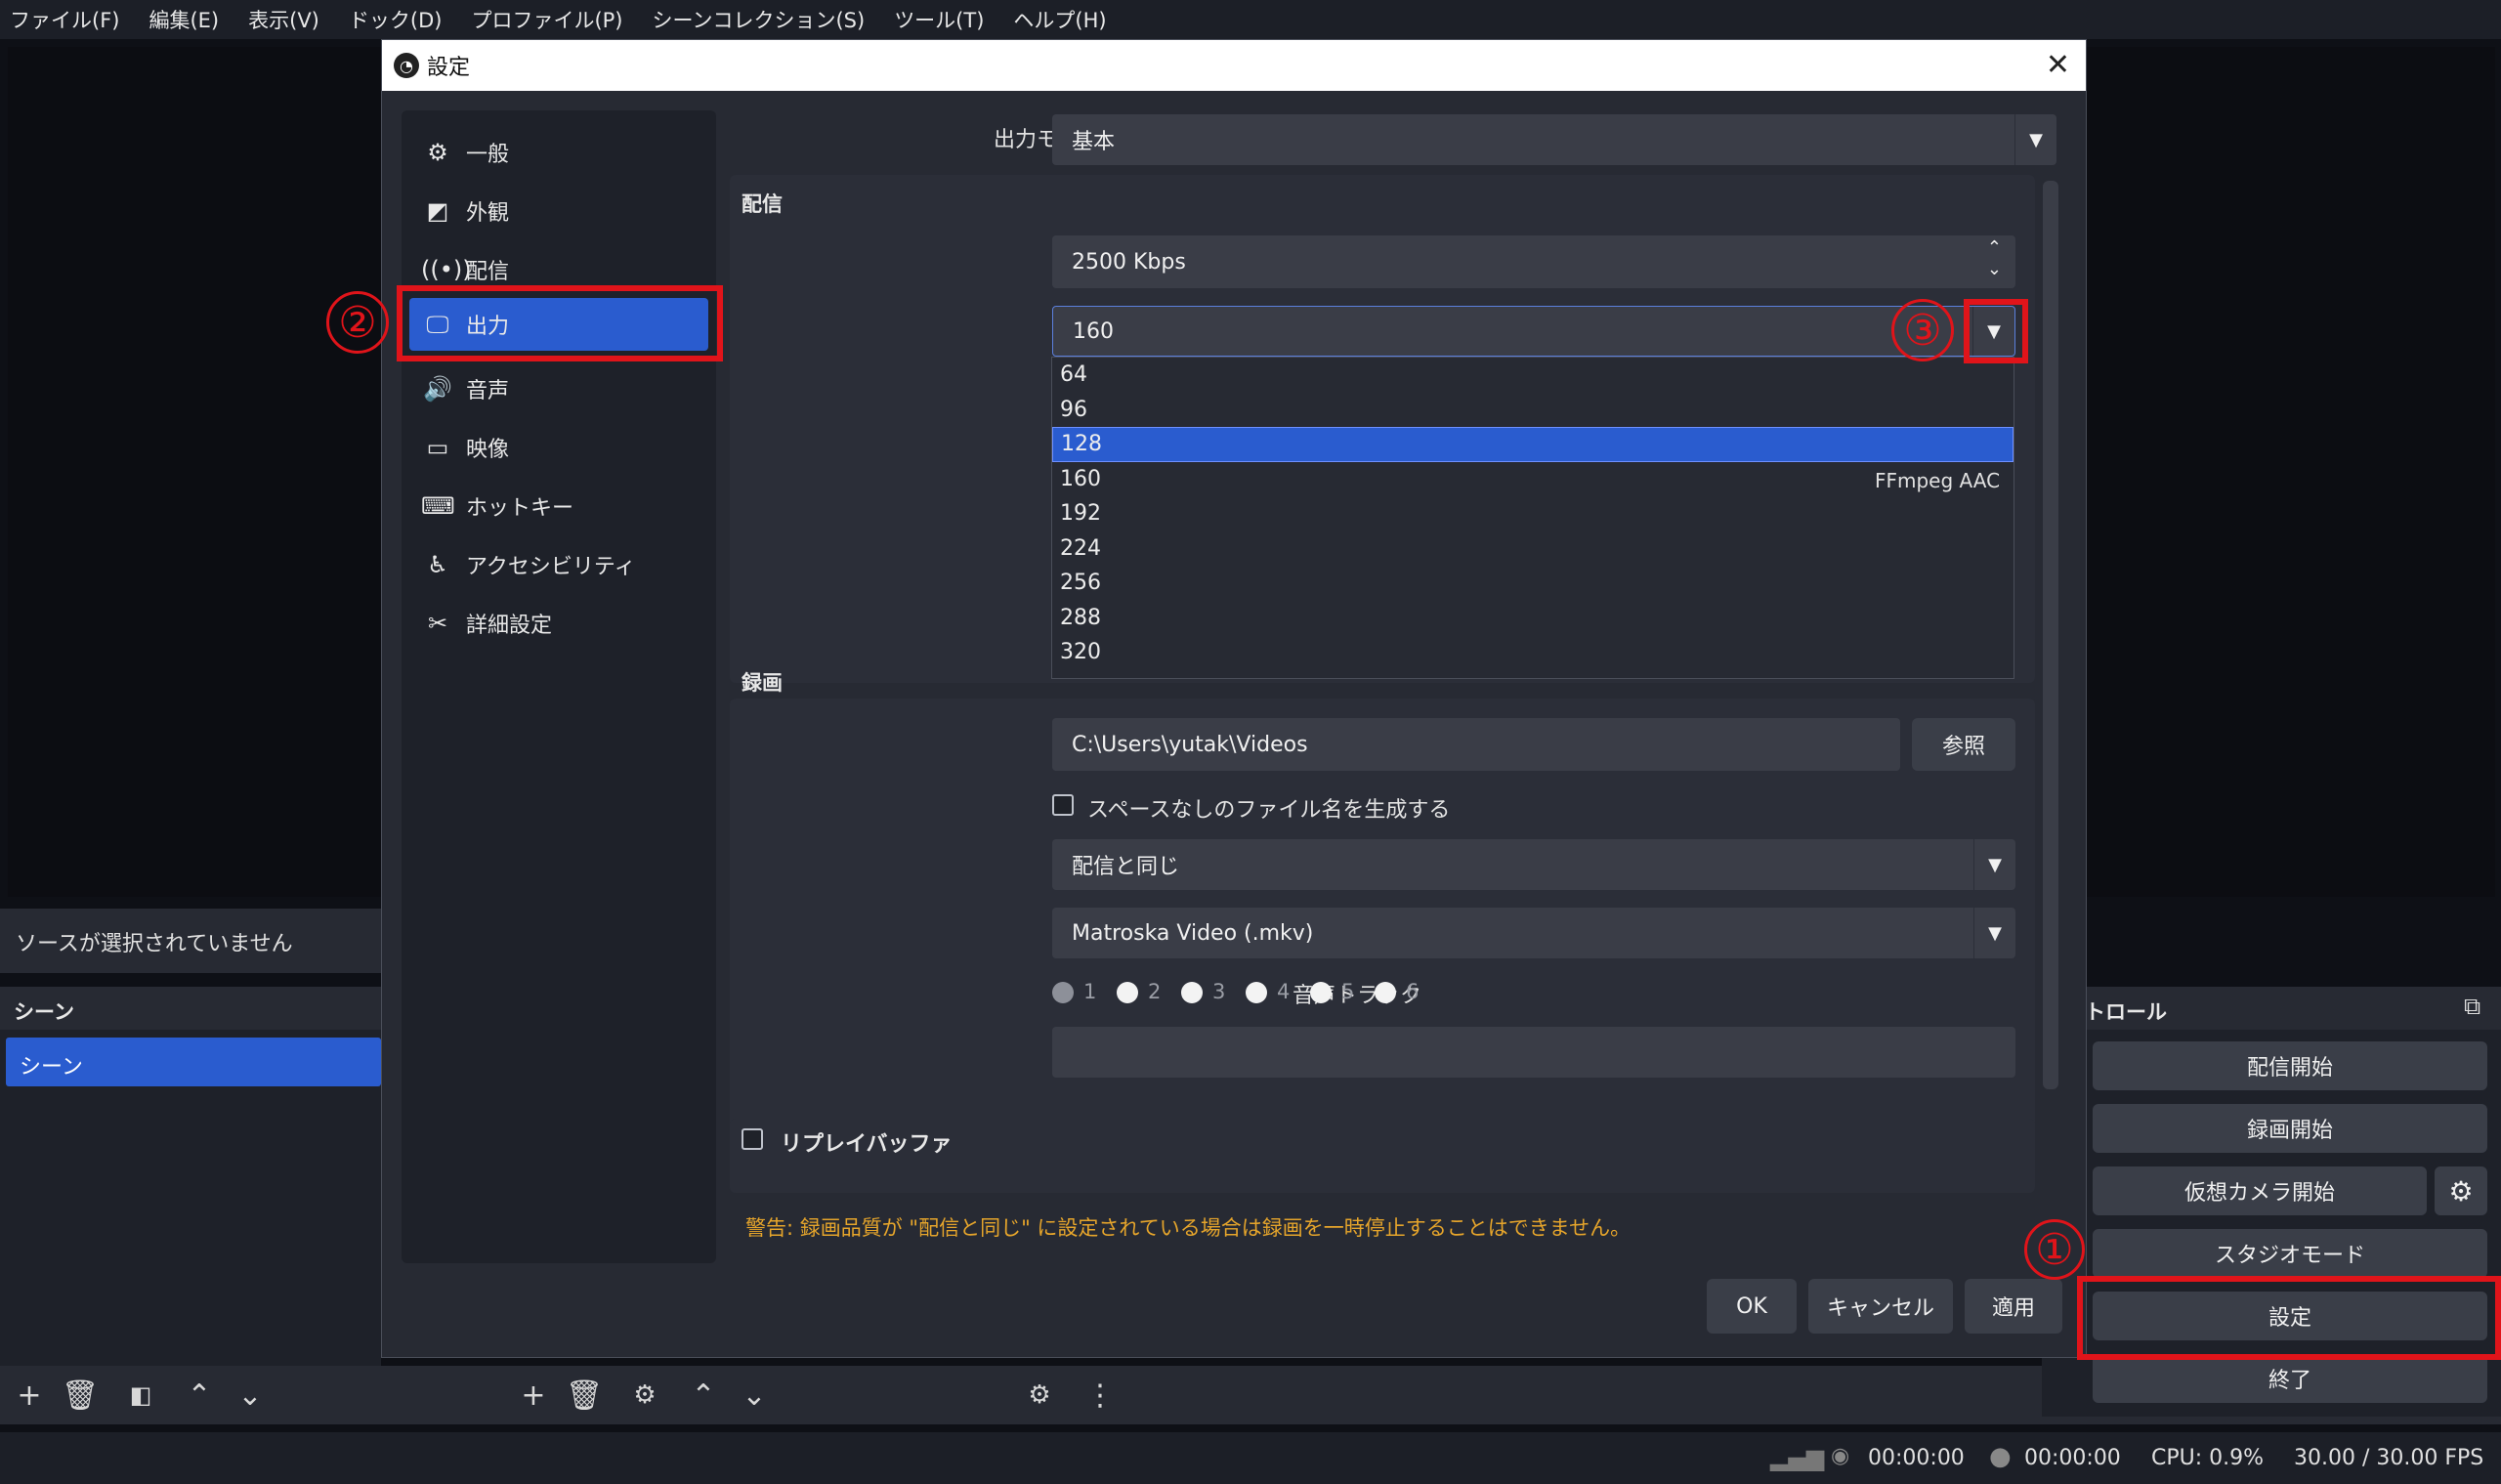 Image resolution: width=2501 pixels, height=1484 pixels. What do you see at coordinates (51, 1067) in the screenshot?
I see `scene-item-label: シーン` at bounding box center [51, 1067].